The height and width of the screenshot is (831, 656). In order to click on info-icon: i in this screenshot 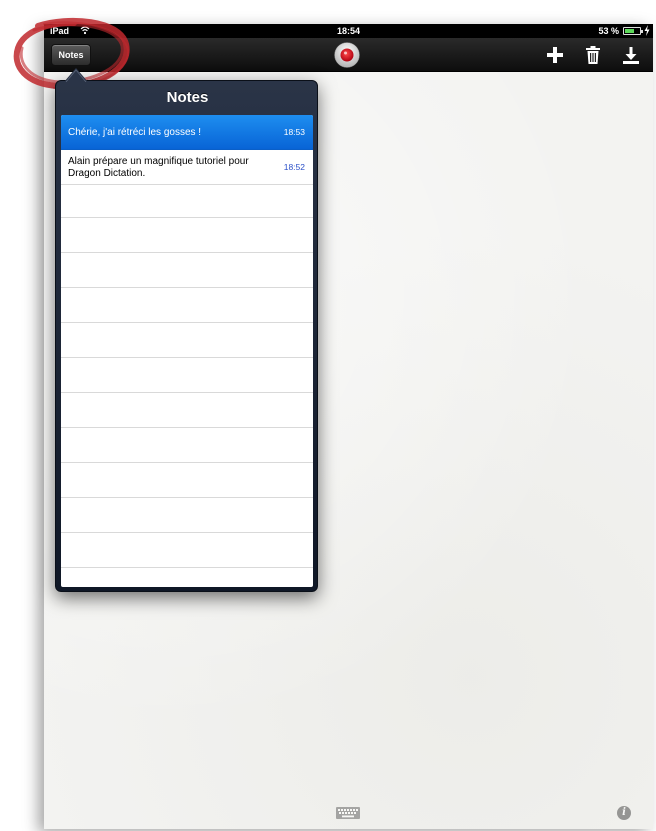, I will do `click(624, 813)`.